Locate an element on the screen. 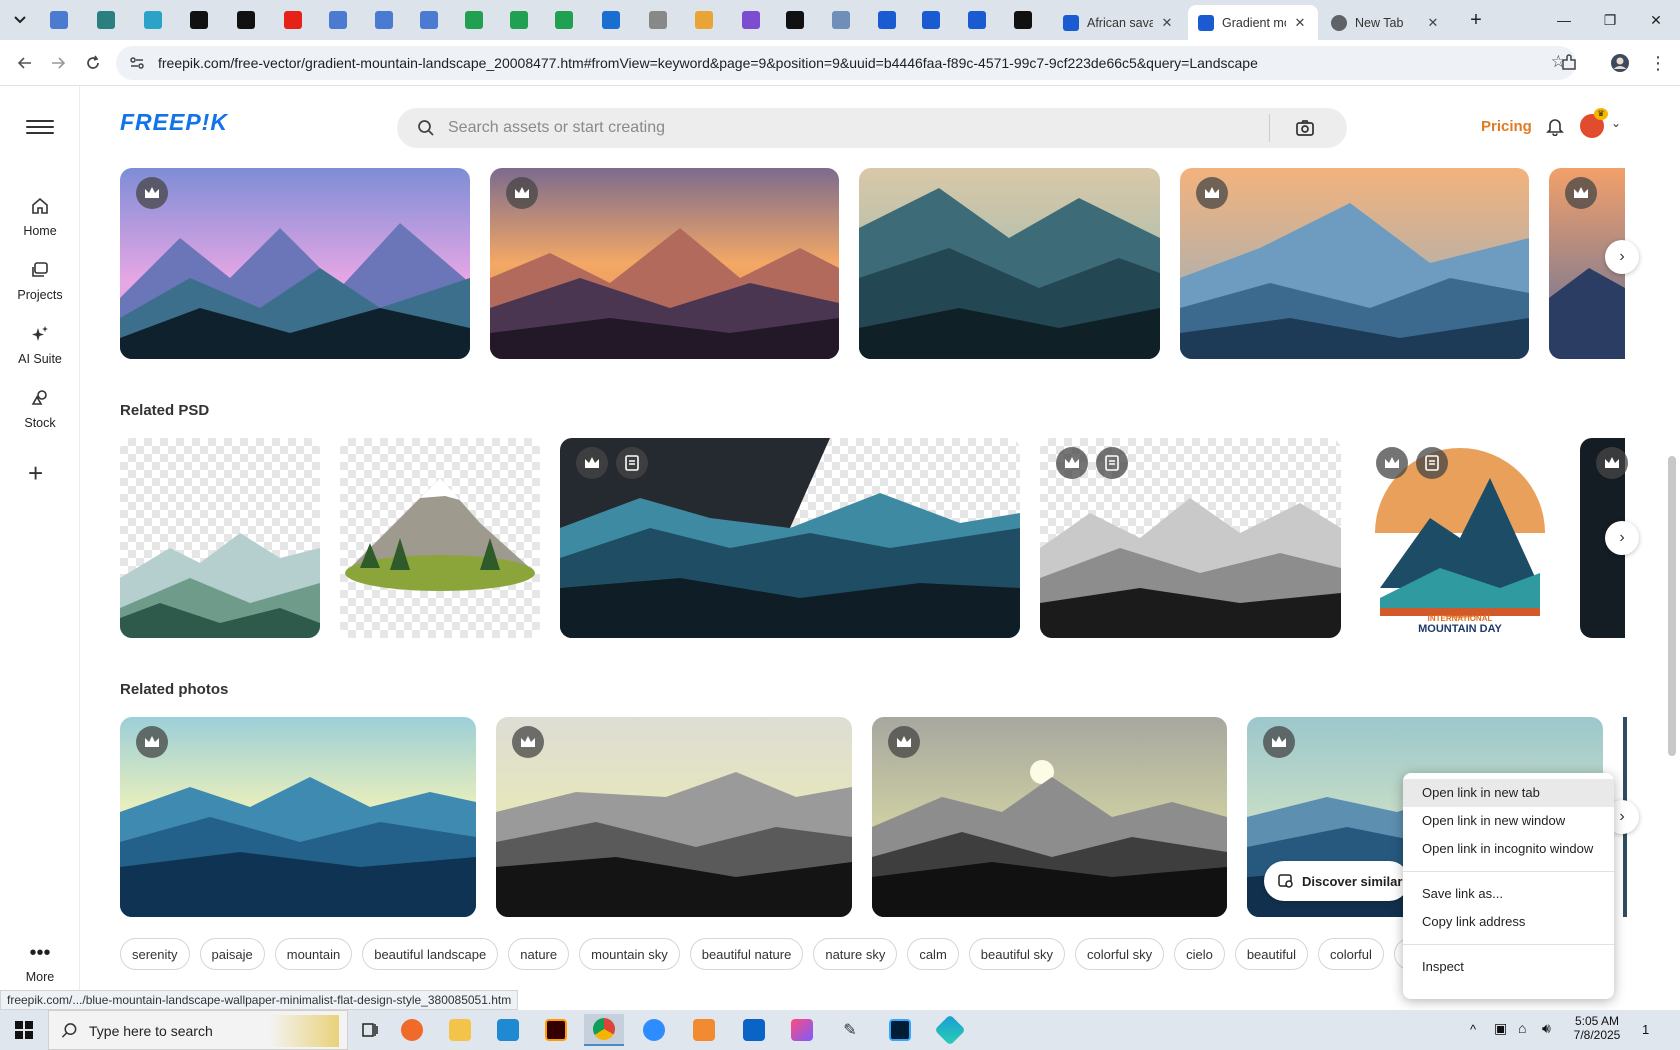 This screenshot has height=1050, width=1680. menu-item-copy-link: Copy link address is located at coordinates (1508, 922).